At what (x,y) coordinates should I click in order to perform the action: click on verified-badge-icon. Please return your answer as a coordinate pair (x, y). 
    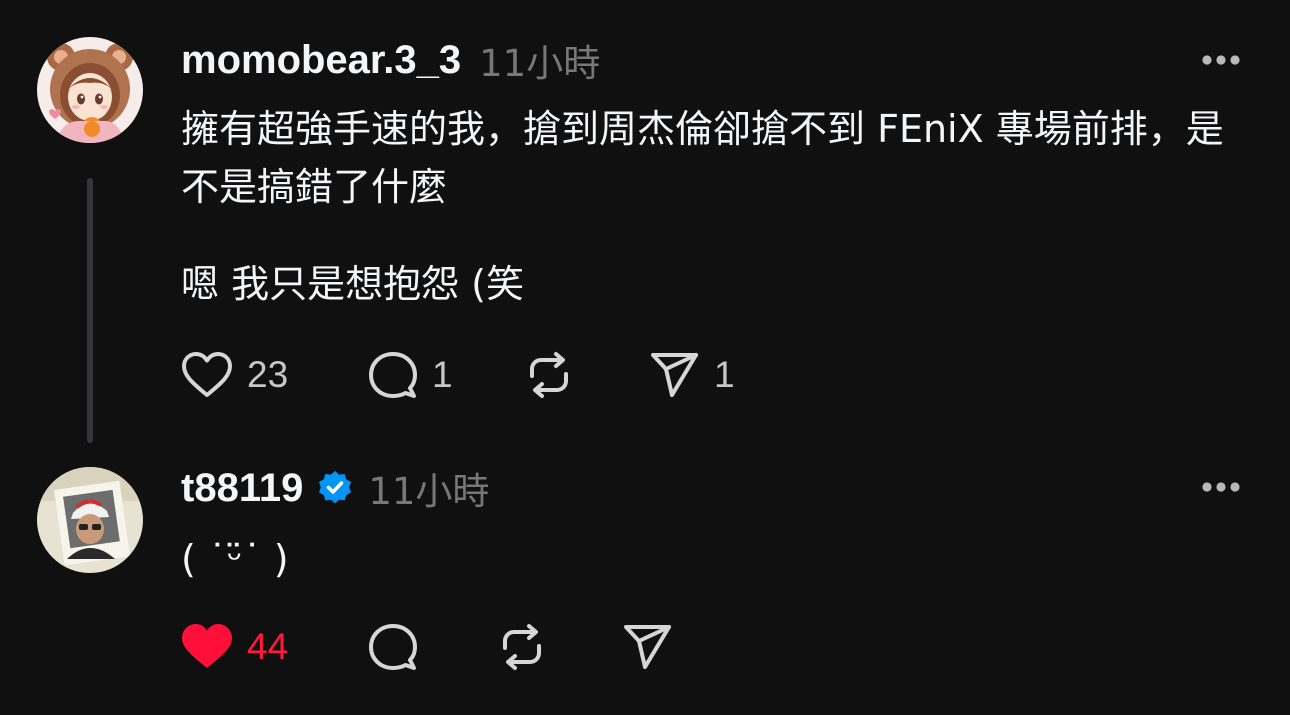
    Looking at the image, I should click on (335, 488).